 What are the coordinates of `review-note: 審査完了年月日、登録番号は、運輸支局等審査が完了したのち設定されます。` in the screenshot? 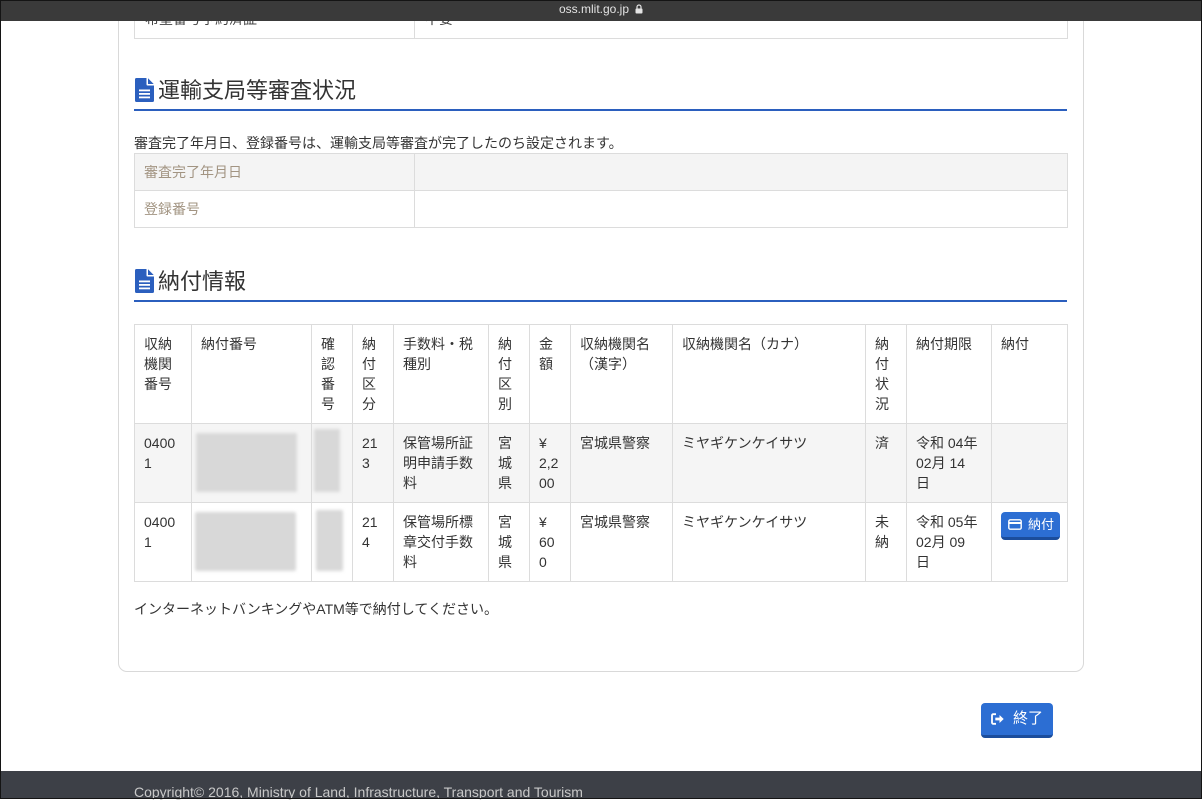 It's located at (378, 143).